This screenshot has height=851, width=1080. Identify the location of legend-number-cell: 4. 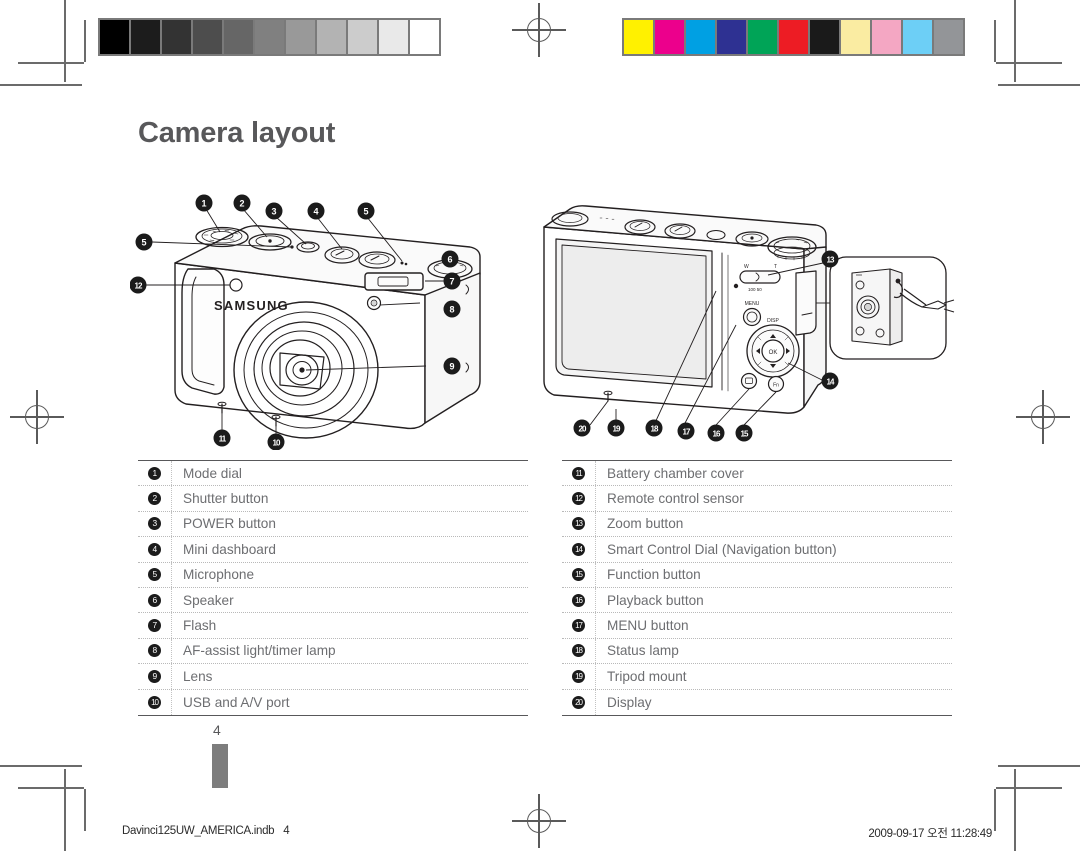
(155, 549).